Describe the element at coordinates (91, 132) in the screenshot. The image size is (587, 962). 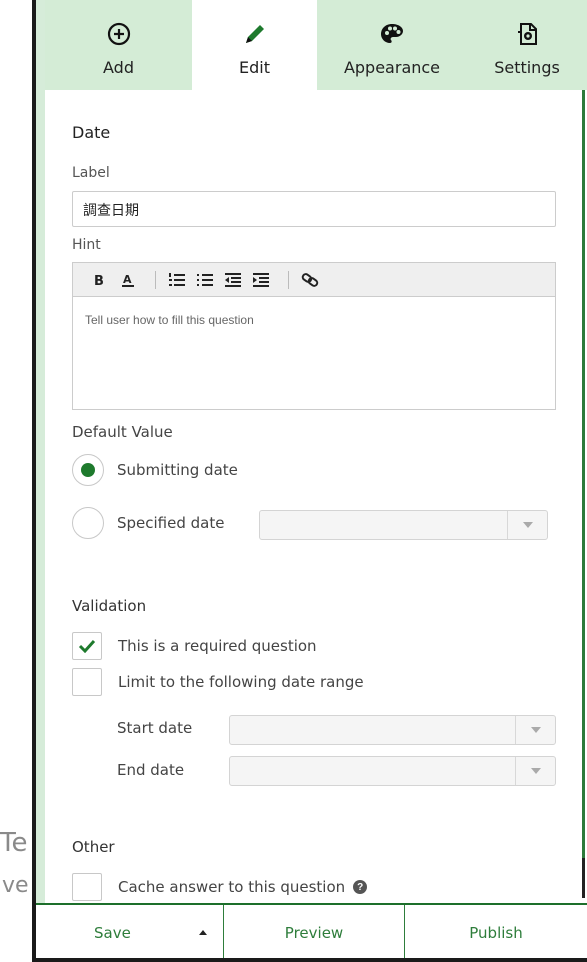
I see `question-type-title: Date` at that location.